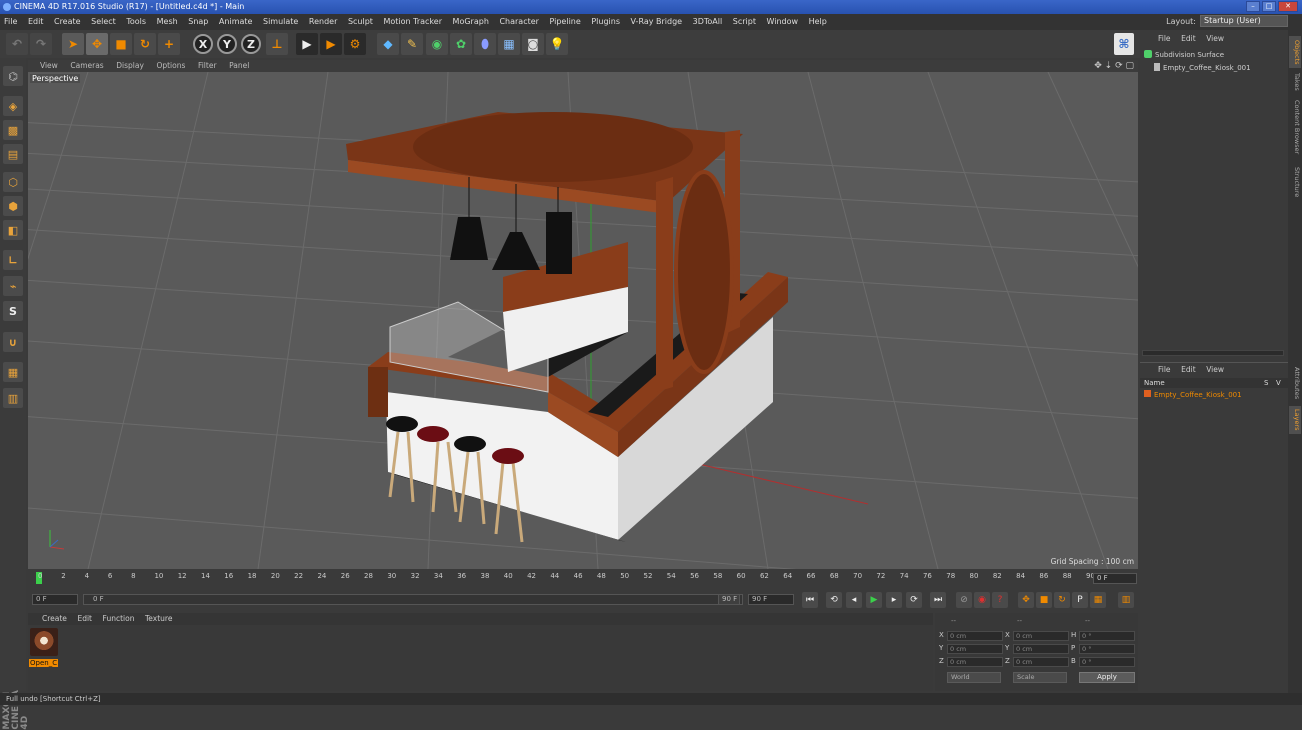 The width and height of the screenshot is (1302, 730). I want to click on points-mode-icon: ⬡, so click(13, 182).